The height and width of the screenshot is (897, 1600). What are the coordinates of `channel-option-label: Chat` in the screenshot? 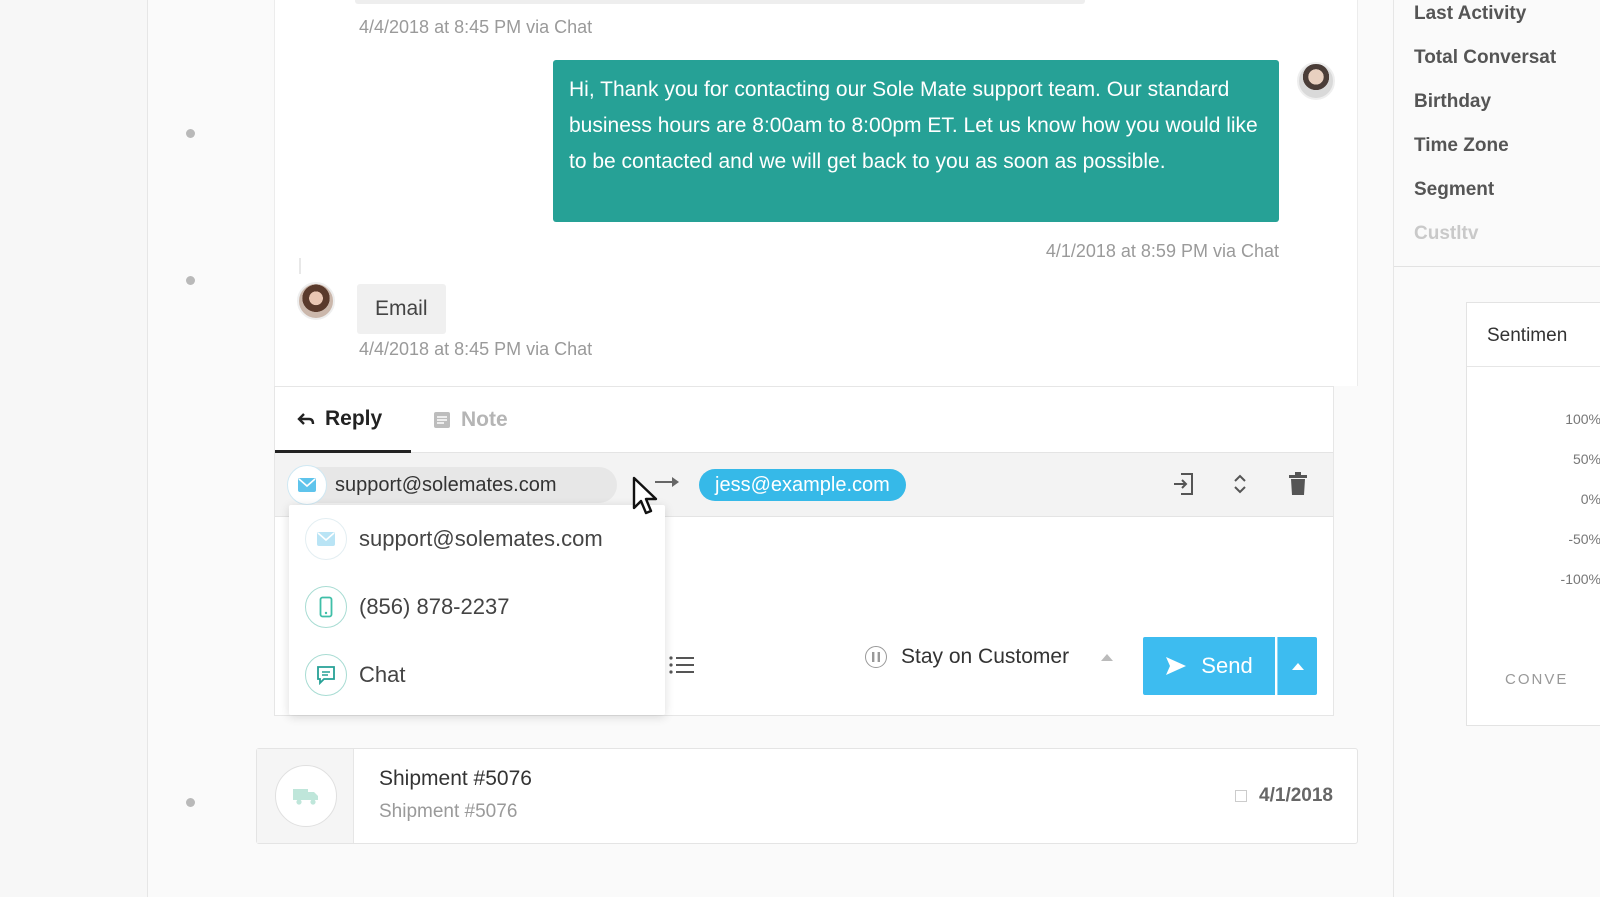 It's located at (382, 674).